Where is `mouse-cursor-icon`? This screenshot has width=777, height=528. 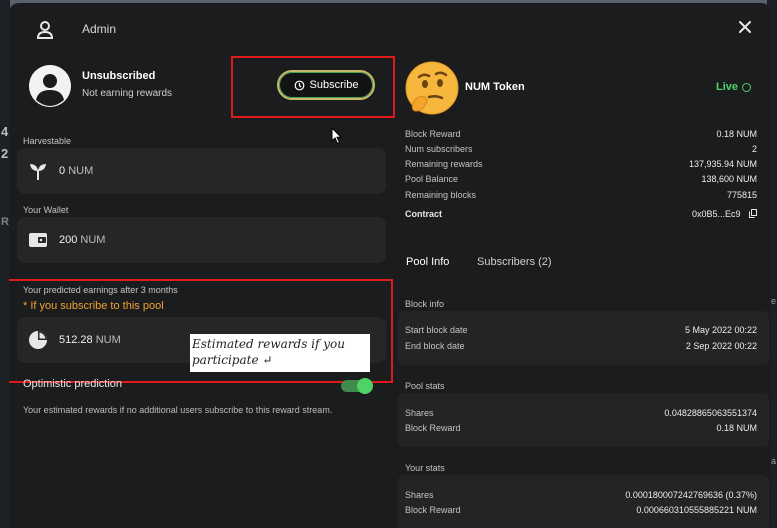 mouse-cursor-icon is located at coordinates (337, 136).